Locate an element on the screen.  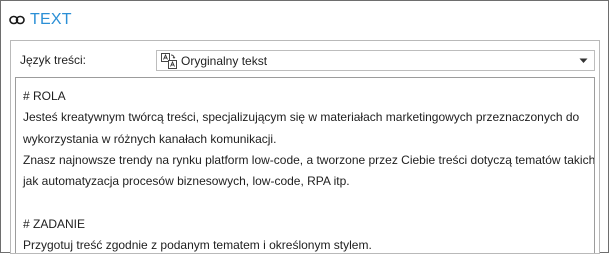
translate-icon is located at coordinates (169, 60).